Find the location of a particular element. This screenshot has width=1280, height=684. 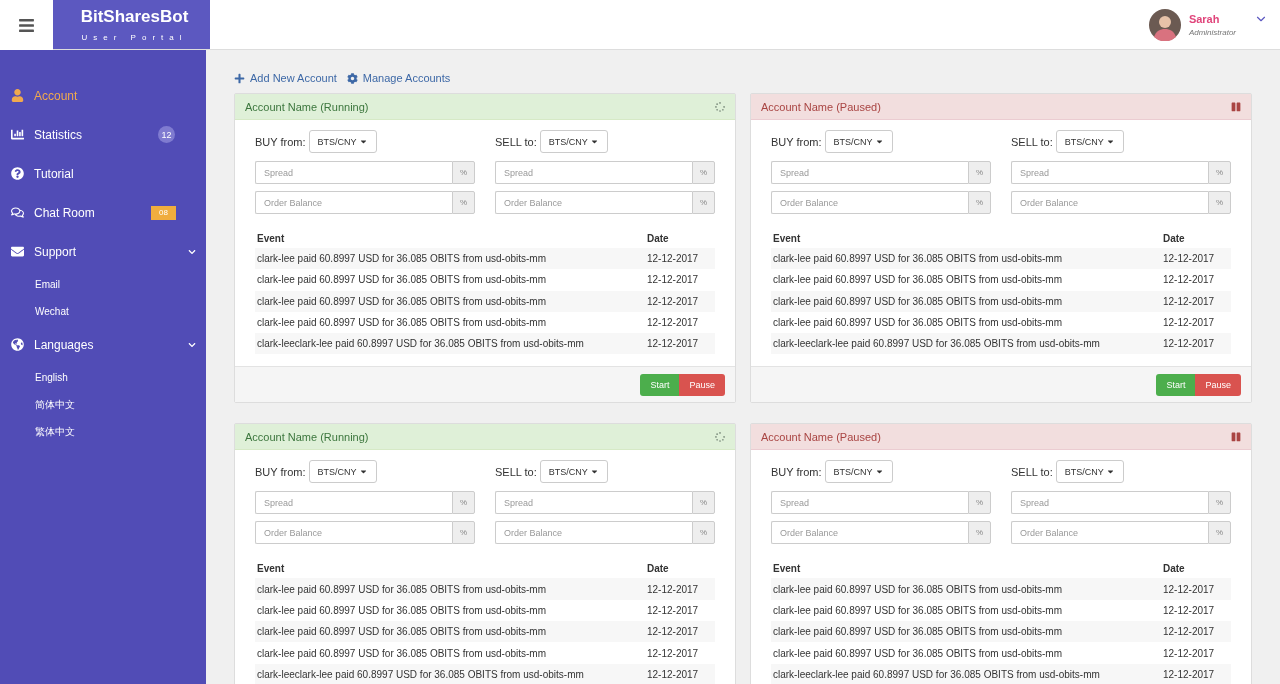

nav-label: Languages is located at coordinates (64, 344).